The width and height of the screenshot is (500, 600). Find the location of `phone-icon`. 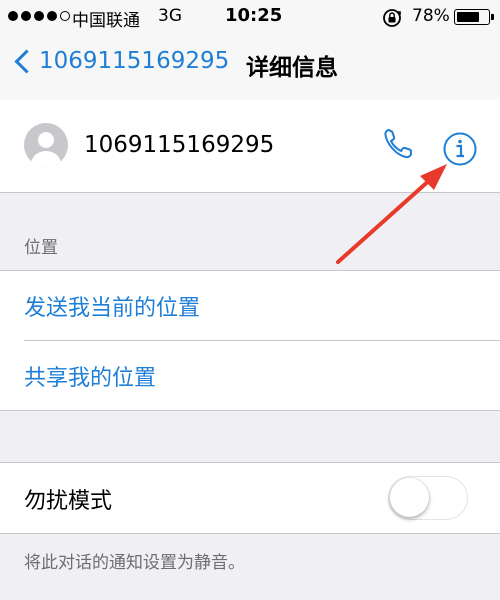

phone-icon is located at coordinates (398, 144).